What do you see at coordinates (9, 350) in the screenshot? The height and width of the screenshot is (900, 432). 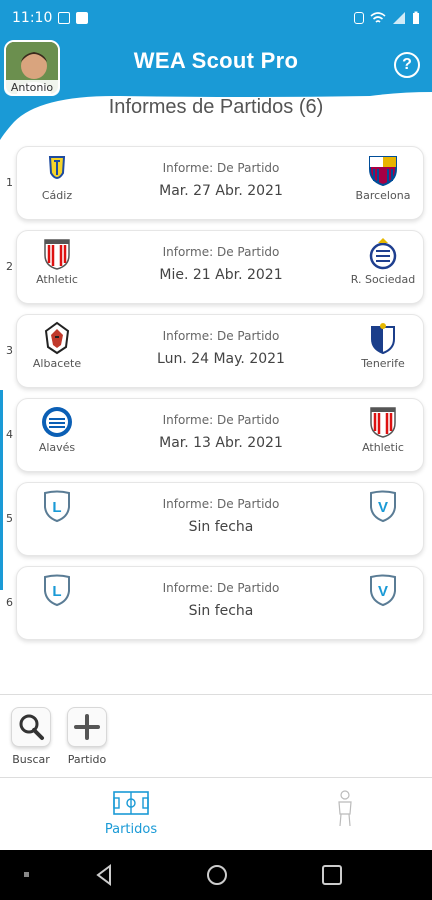 I see `report-index: 3` at bounding box center [9, 350].